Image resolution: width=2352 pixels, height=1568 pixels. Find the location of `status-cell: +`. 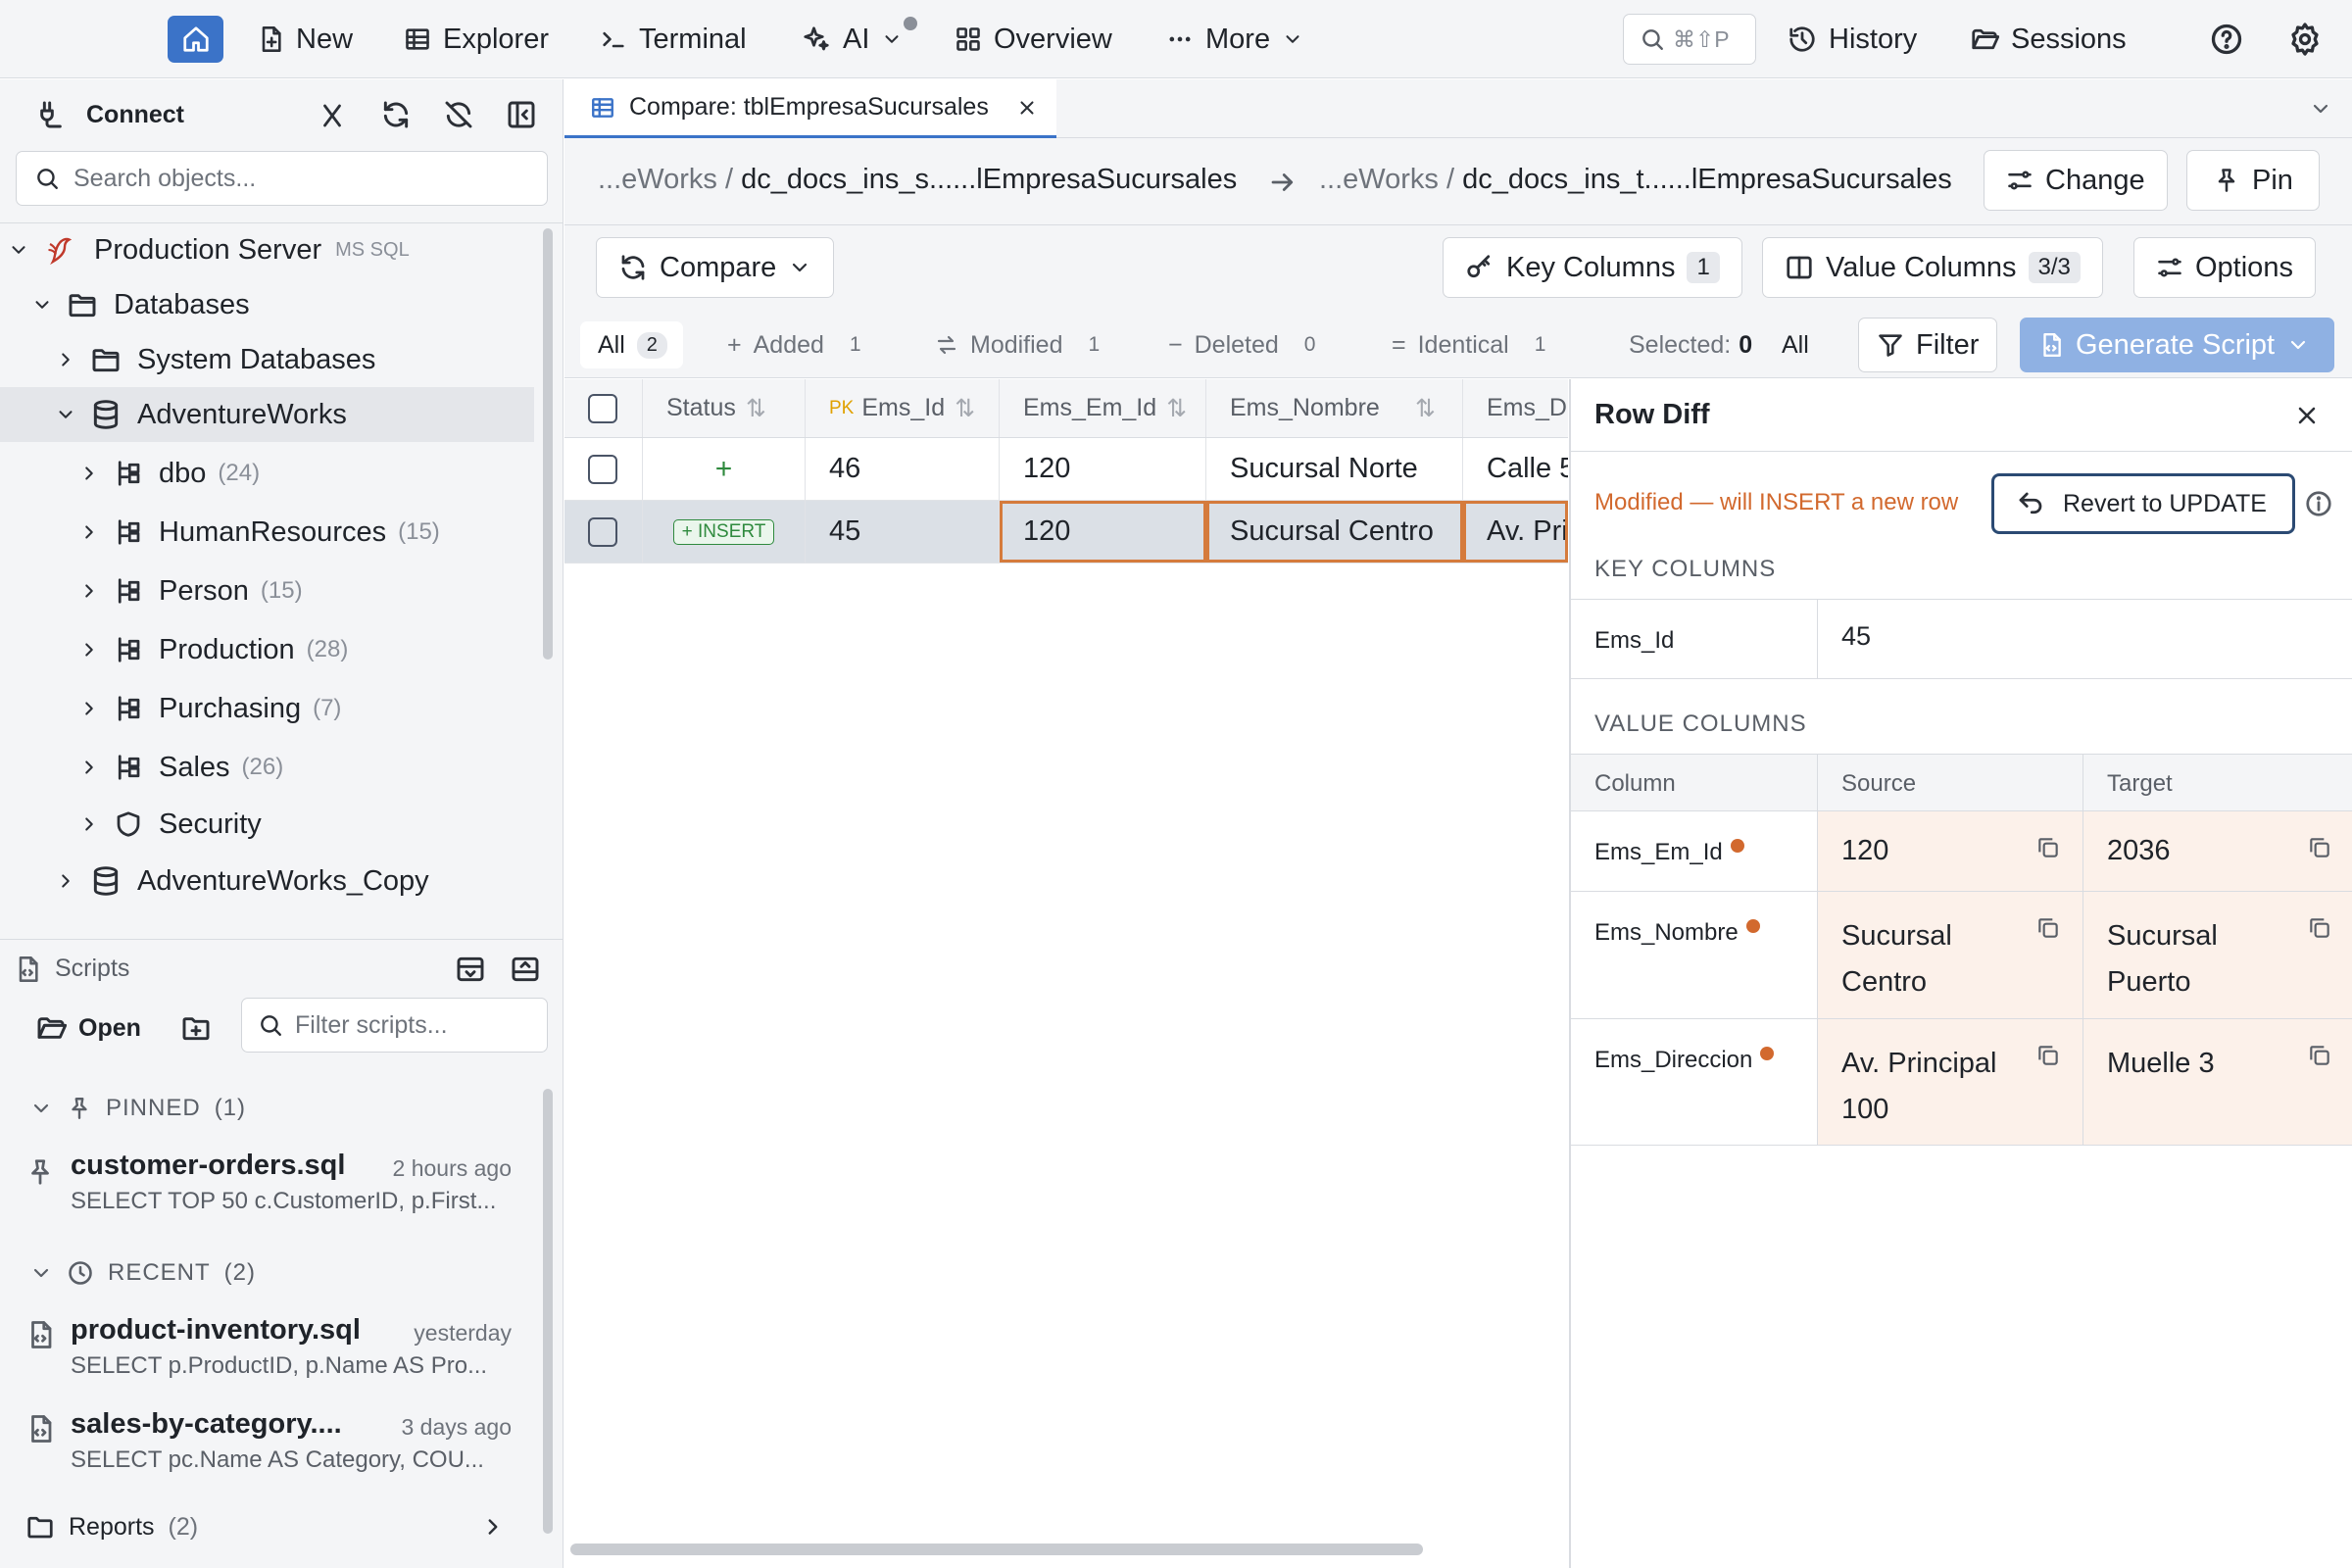

status-cell: + is located at coordinates (724, 469).